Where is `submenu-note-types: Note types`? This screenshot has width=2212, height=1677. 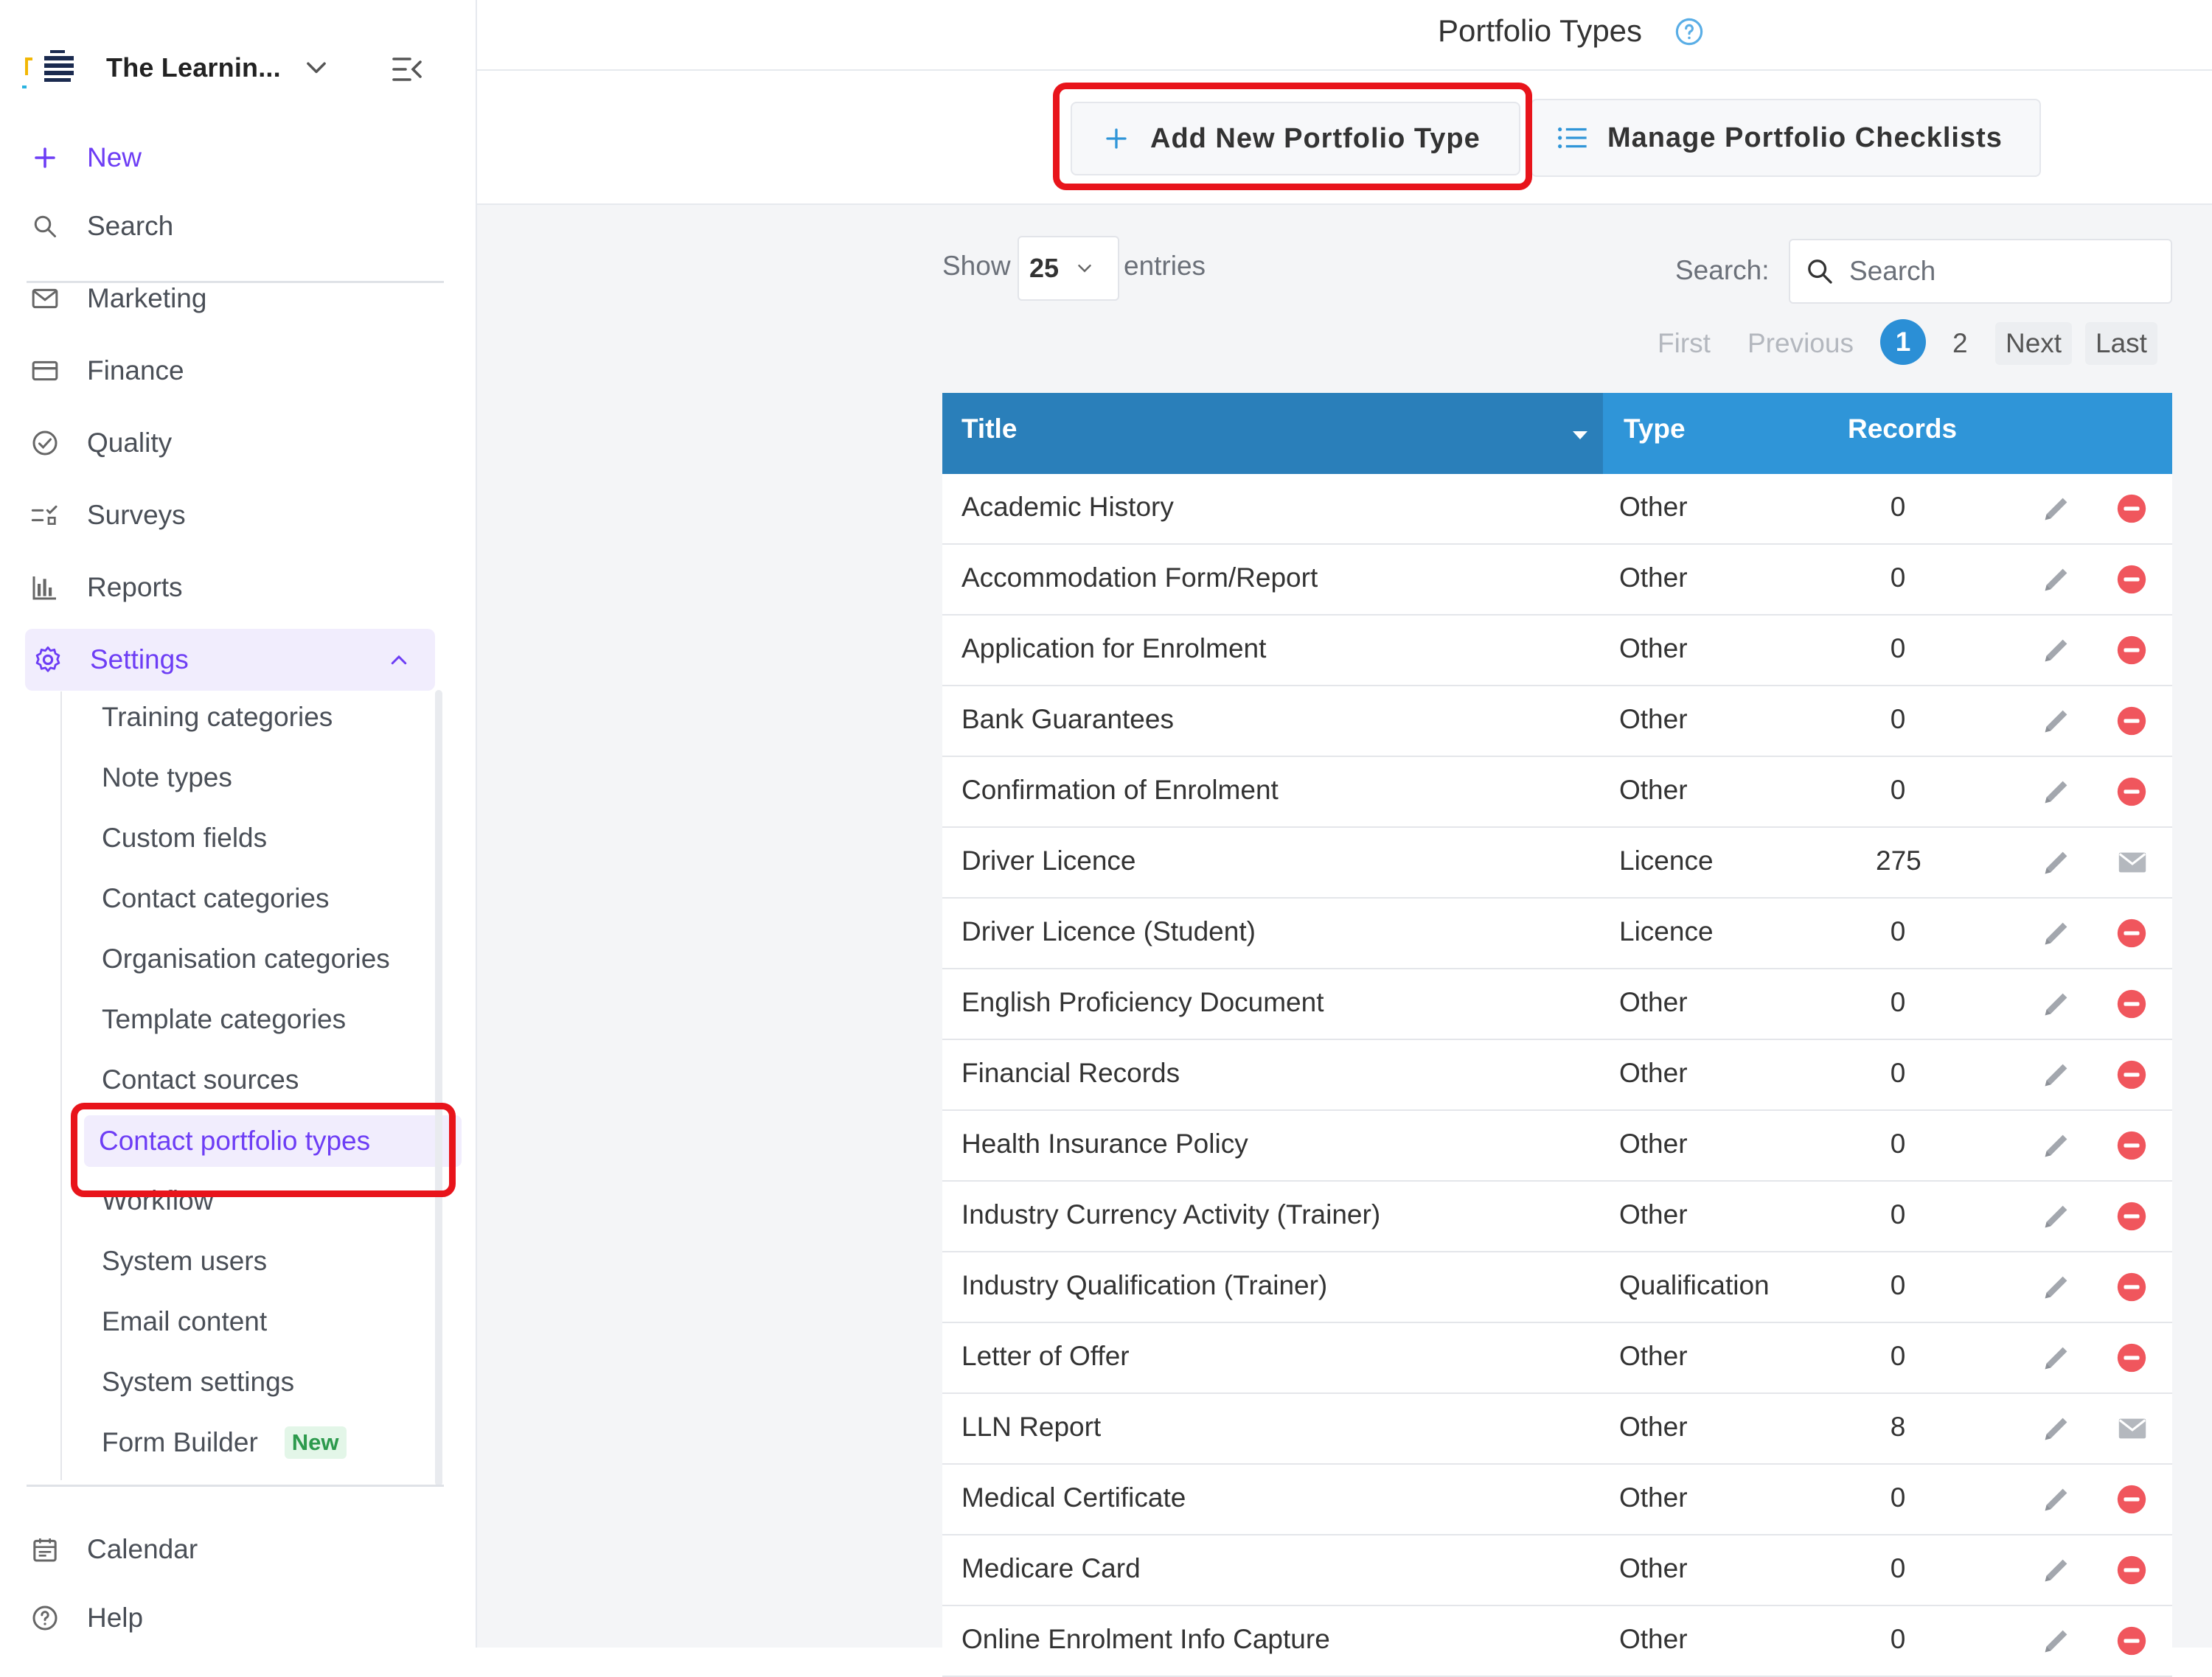
submenu-note-types: Note types is located at coordinates (167, 777).